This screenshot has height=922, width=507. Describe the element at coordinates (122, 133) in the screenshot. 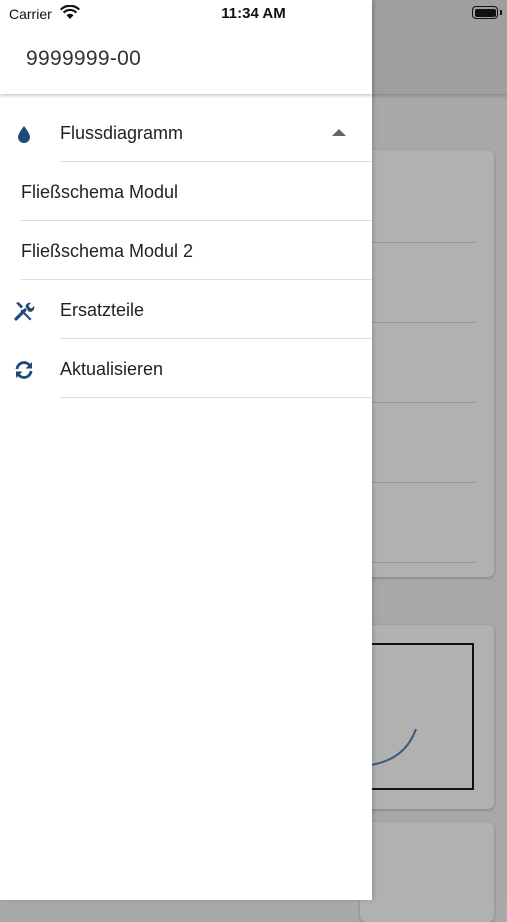

I see `menu-item-label: Flussdiagramm` at that location.